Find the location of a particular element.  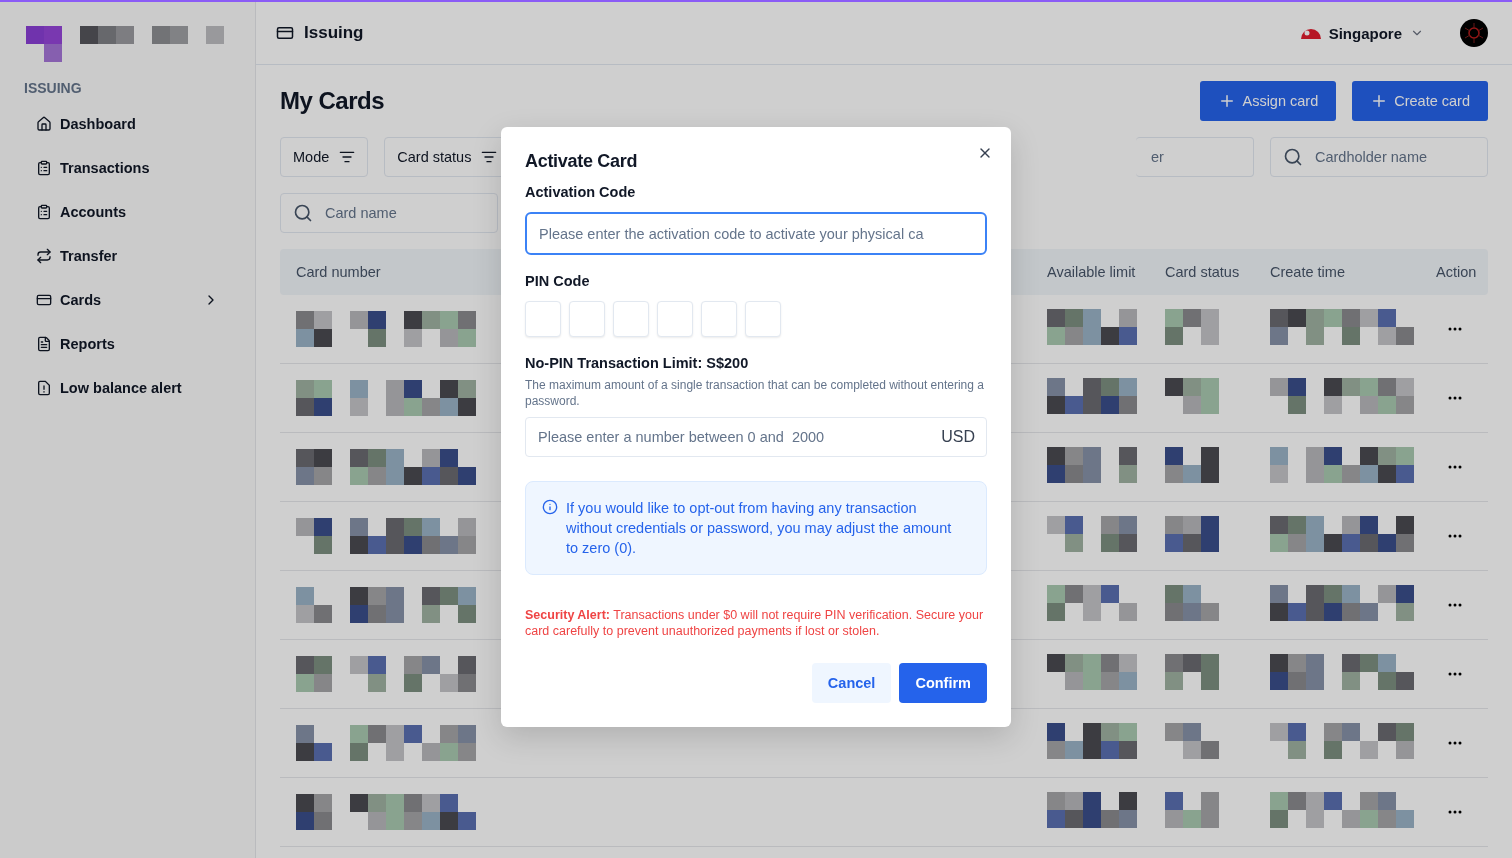

add-button: Assign card is located at coordinates (1268, 101).